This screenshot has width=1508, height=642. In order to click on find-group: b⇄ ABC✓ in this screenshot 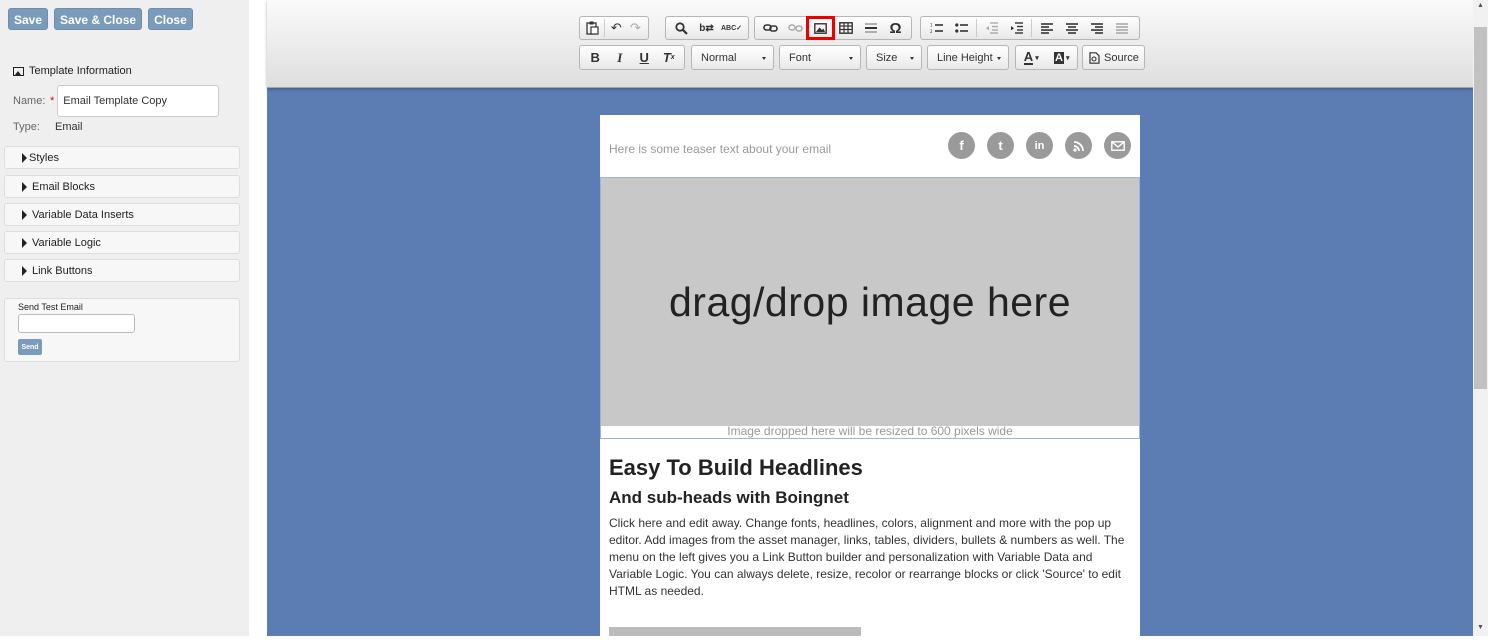, I will do `click(707, 28)`.